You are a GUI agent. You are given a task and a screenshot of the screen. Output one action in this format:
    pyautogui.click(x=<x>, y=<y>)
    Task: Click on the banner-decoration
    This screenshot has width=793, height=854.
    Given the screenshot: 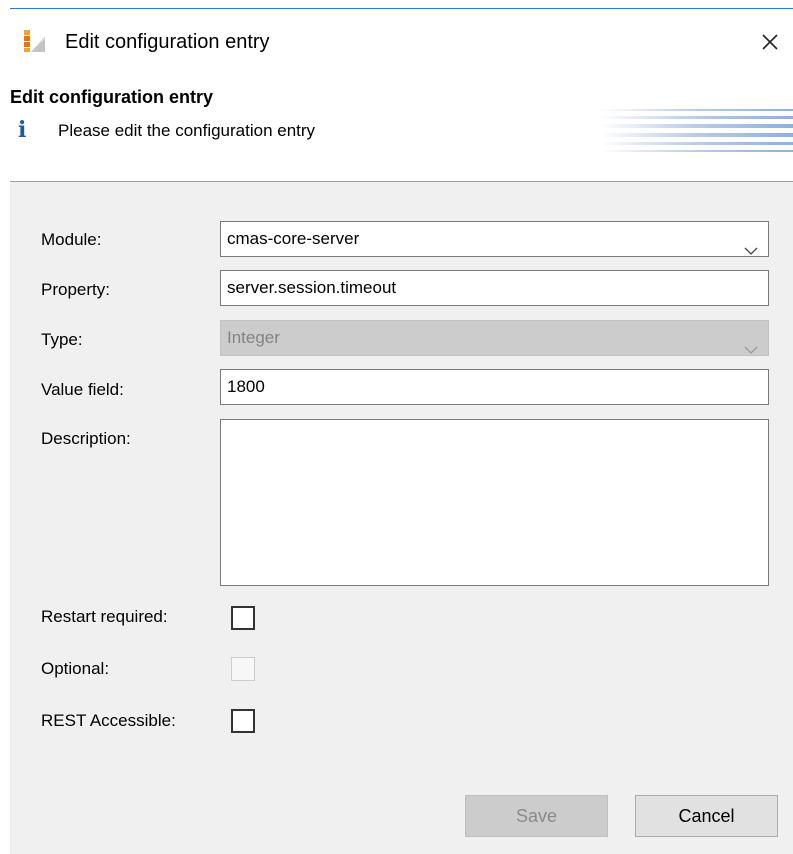 What is the action you would take?
    pyautogui.click(x=696, y=131)
    